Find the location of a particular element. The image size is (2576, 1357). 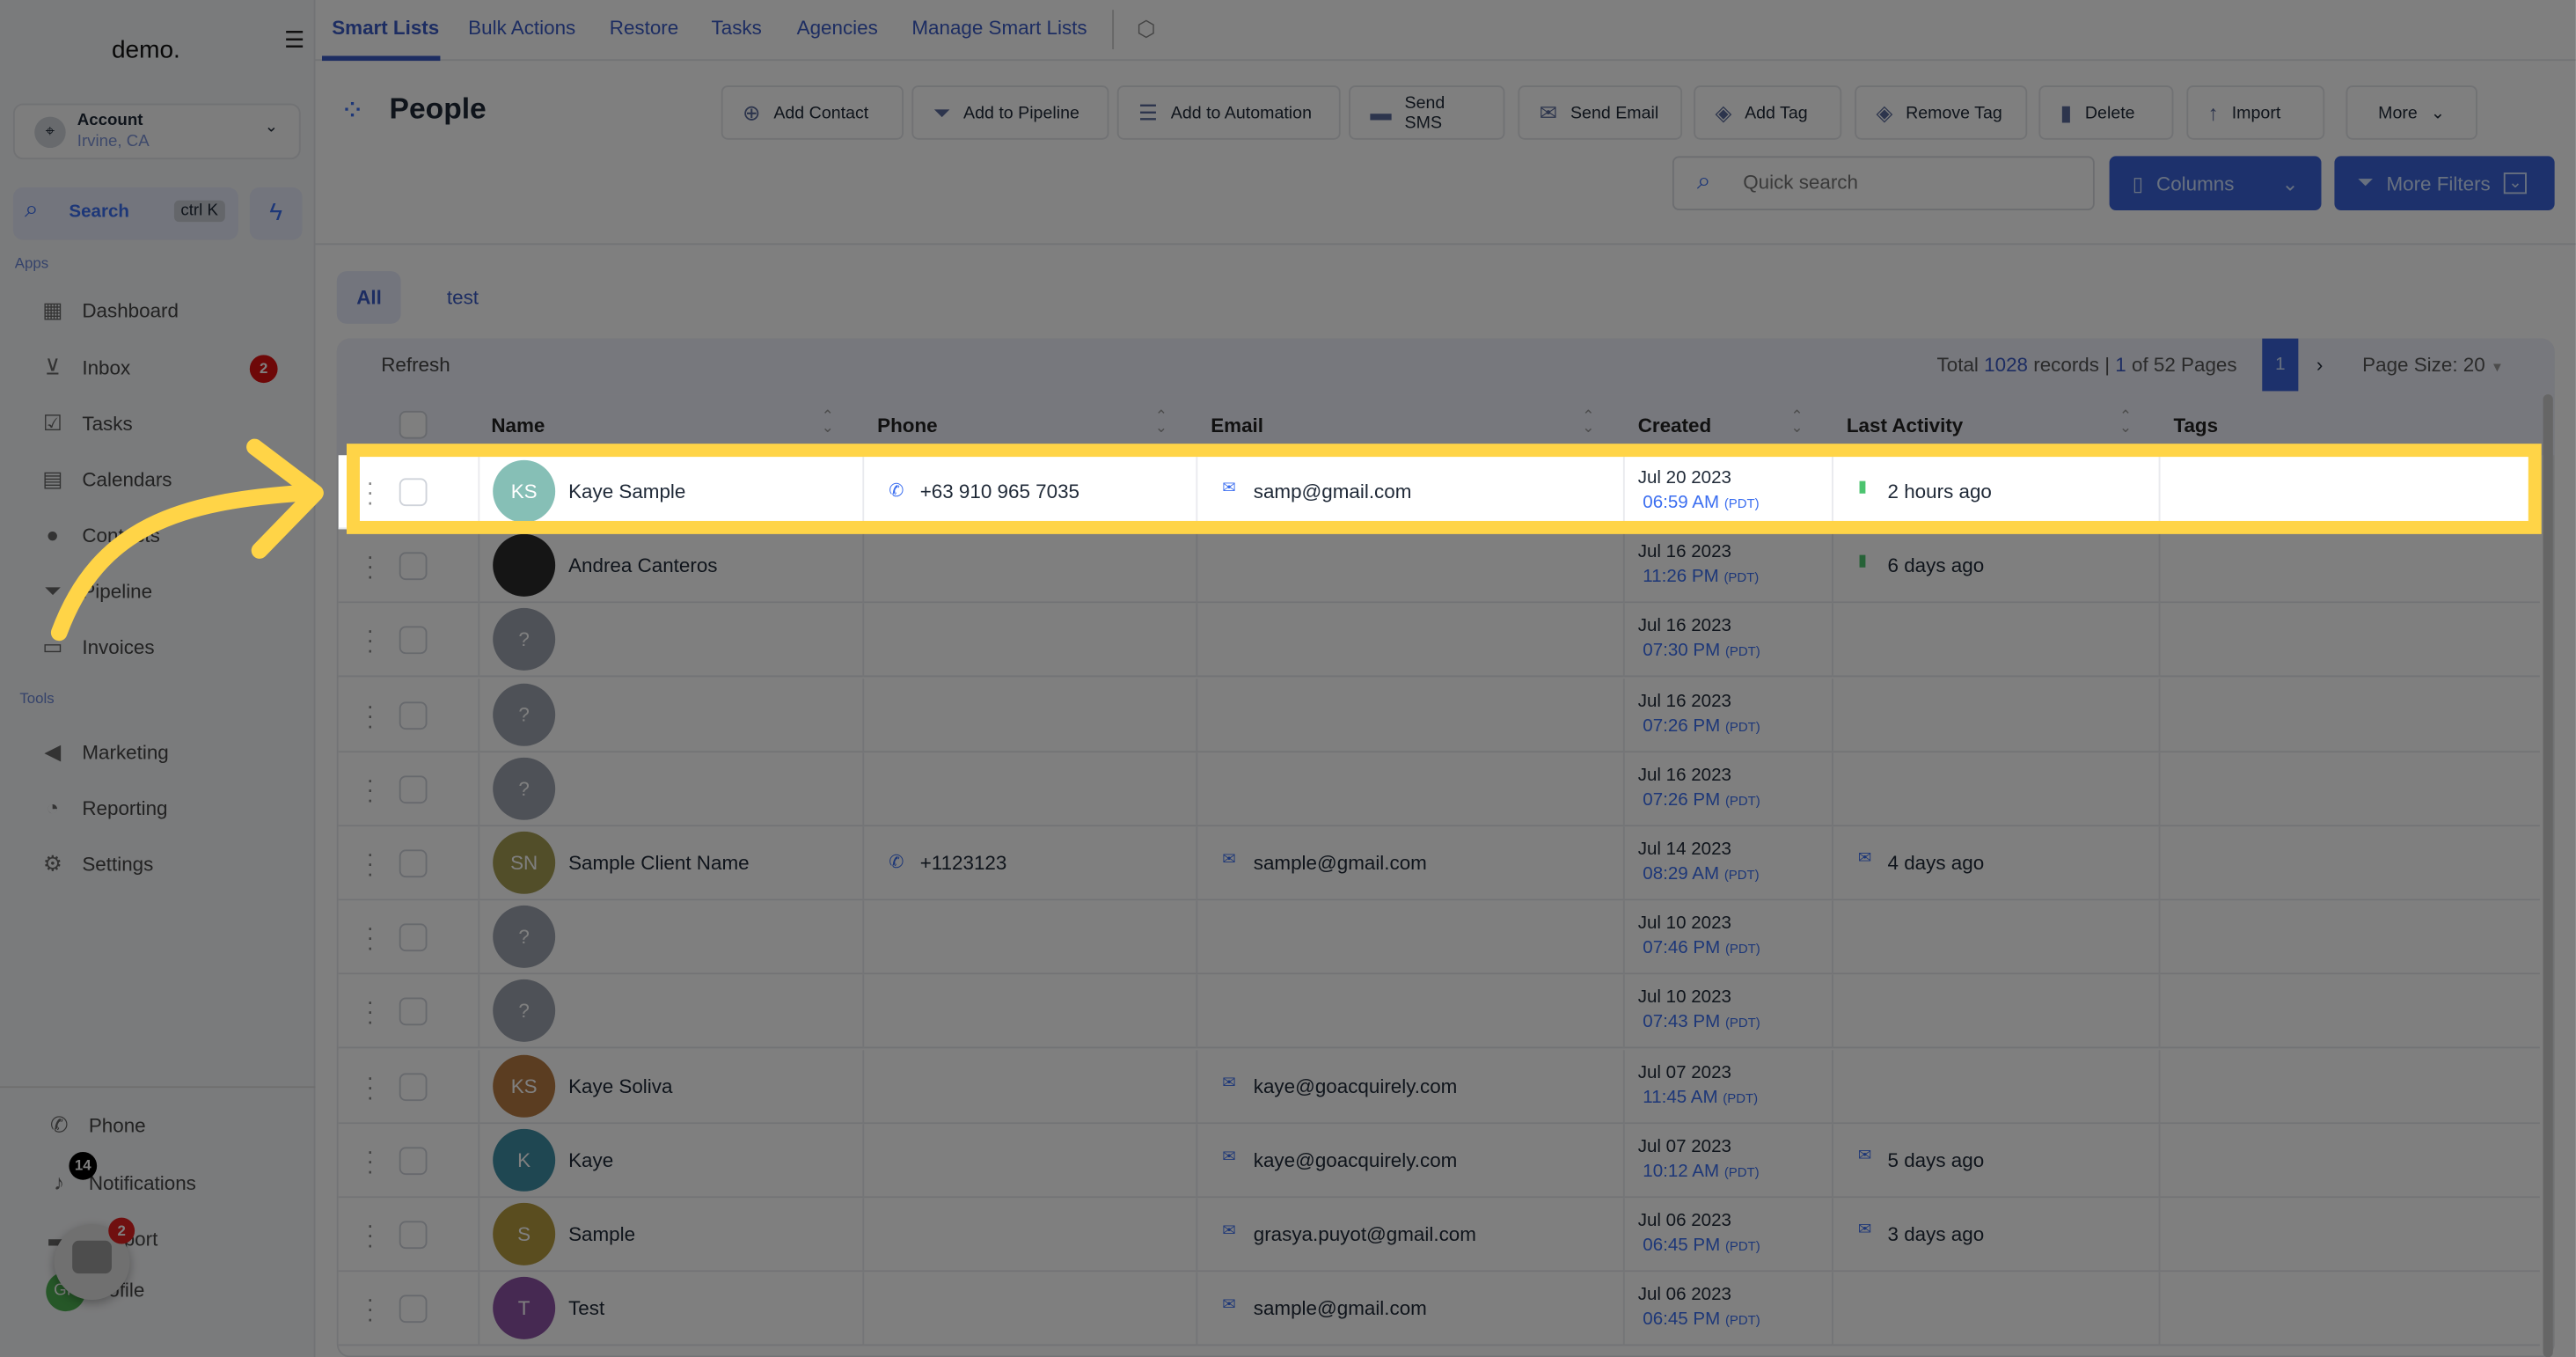

contact-phone: +63 910 965 7035 is located at coordinates (999, 491).